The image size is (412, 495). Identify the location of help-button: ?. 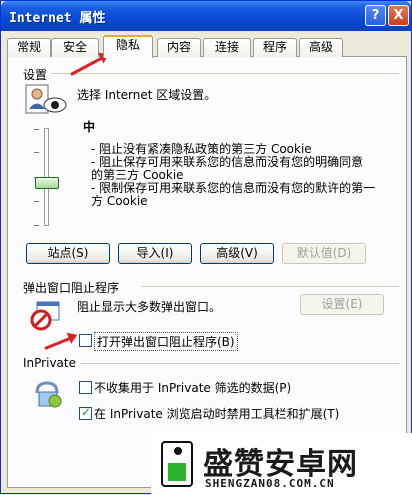
(375, 15).